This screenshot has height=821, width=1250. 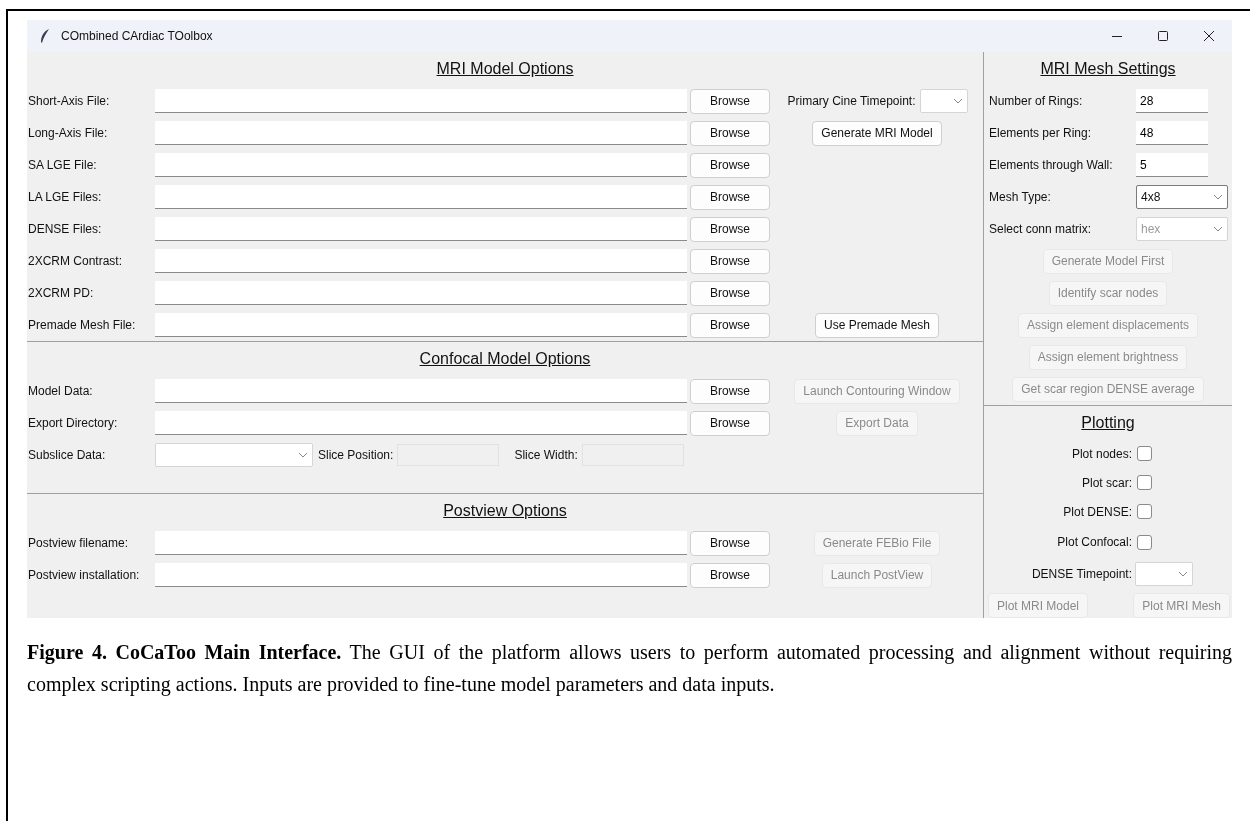 I want to click on field-label: Elements through Wall:, so click(x=1051, y=165).